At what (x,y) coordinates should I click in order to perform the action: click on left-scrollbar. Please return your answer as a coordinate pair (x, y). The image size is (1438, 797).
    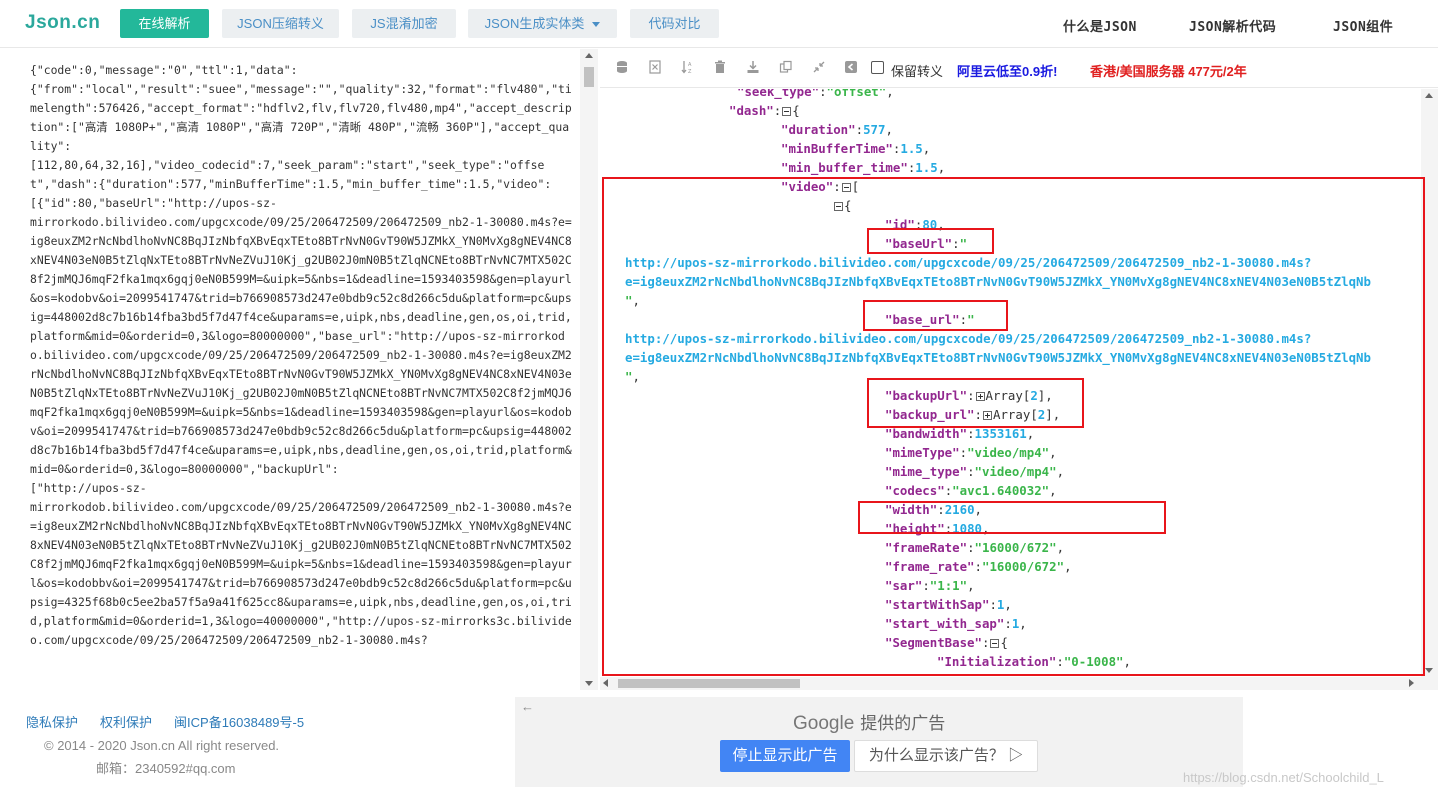
    Looking at the image, I should click on (589, 369).